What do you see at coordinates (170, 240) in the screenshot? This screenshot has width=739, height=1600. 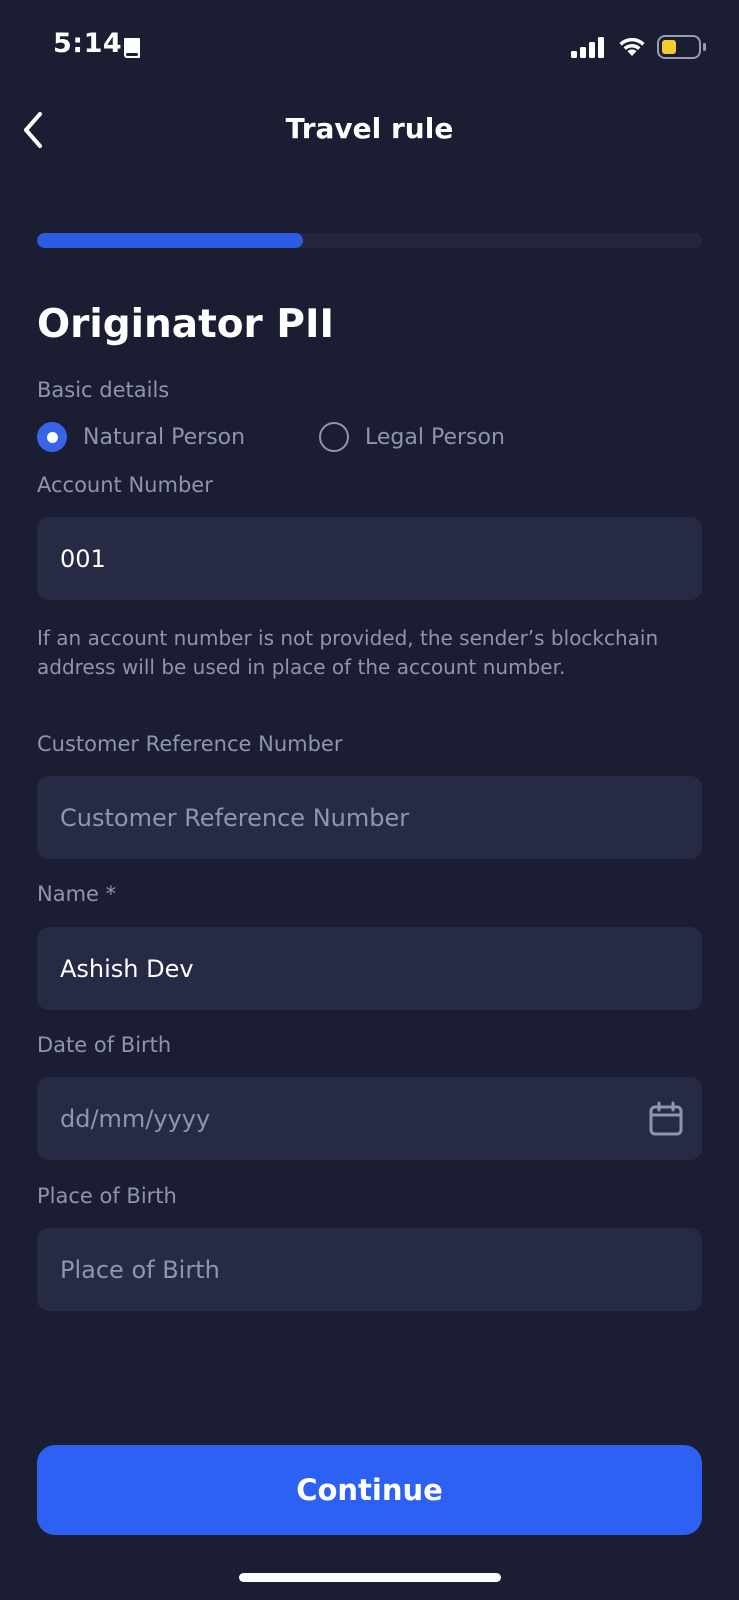 I see `progress-fill` at bounding box center [170, 240].